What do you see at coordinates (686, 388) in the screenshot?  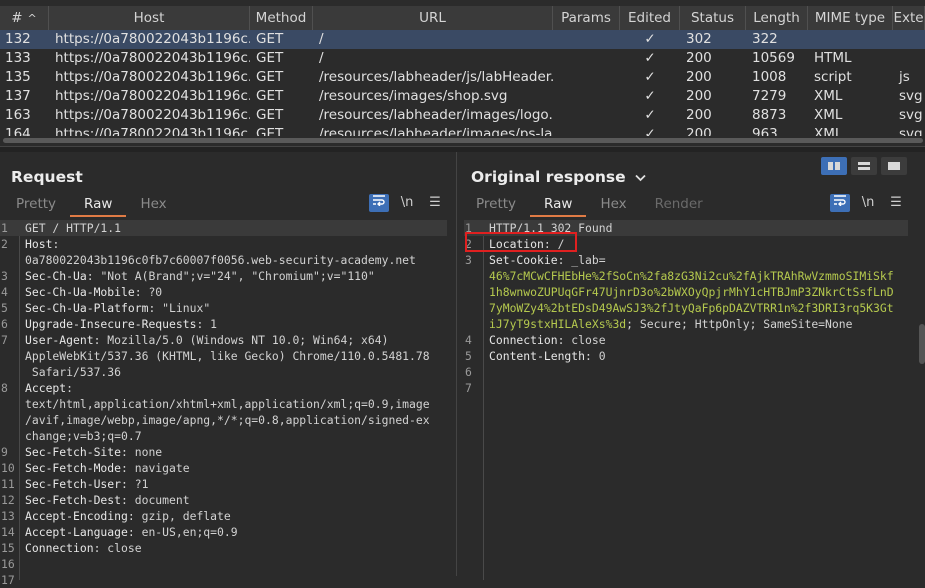 I see `code-line: 7` at bounding box center [686, 388].